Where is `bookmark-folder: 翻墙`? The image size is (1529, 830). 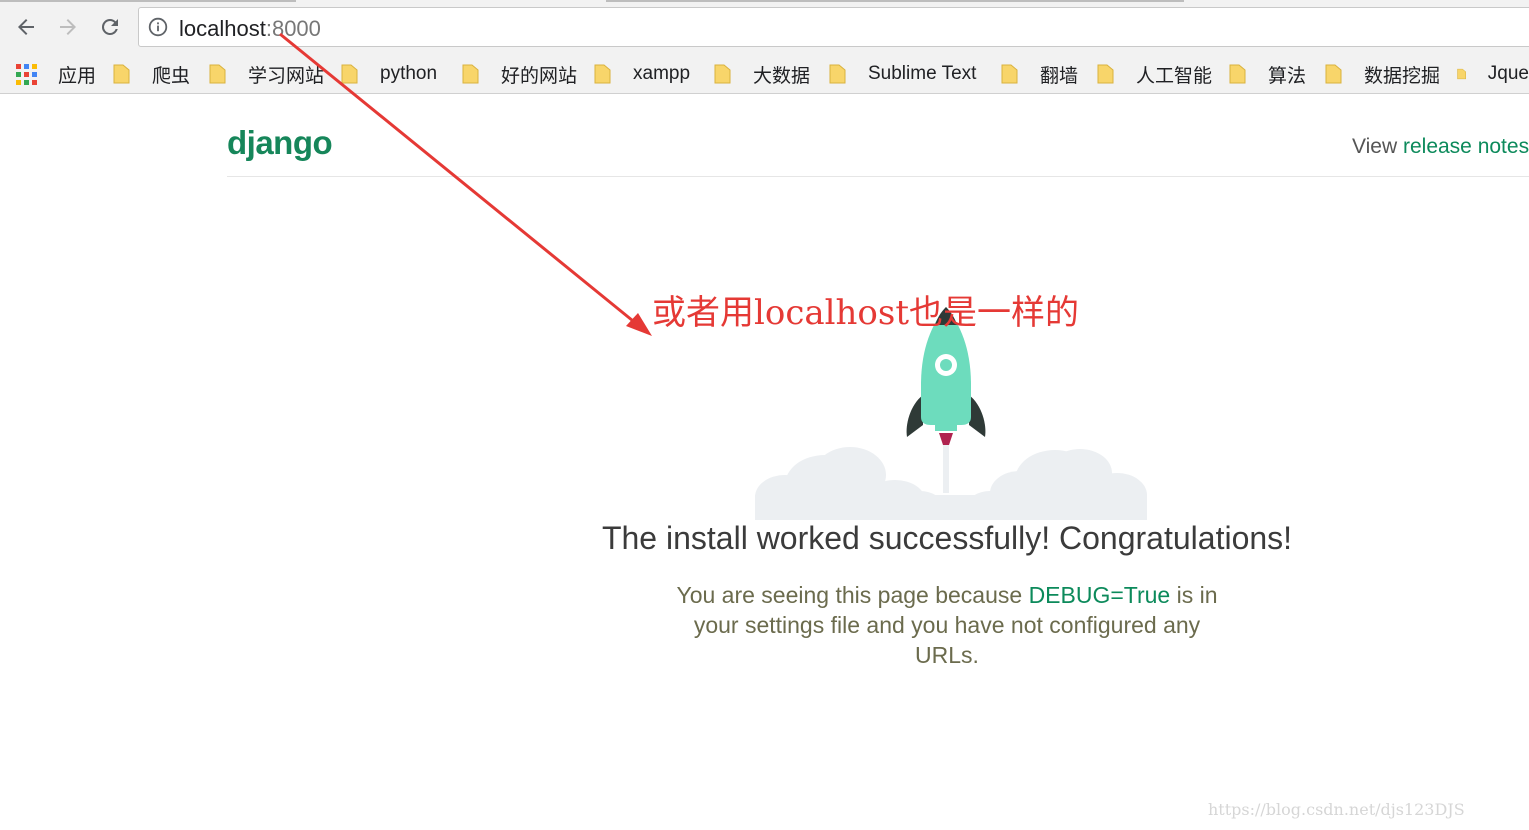 bookmark-folder: 翻墙 is located at coordinates (1039, 74).